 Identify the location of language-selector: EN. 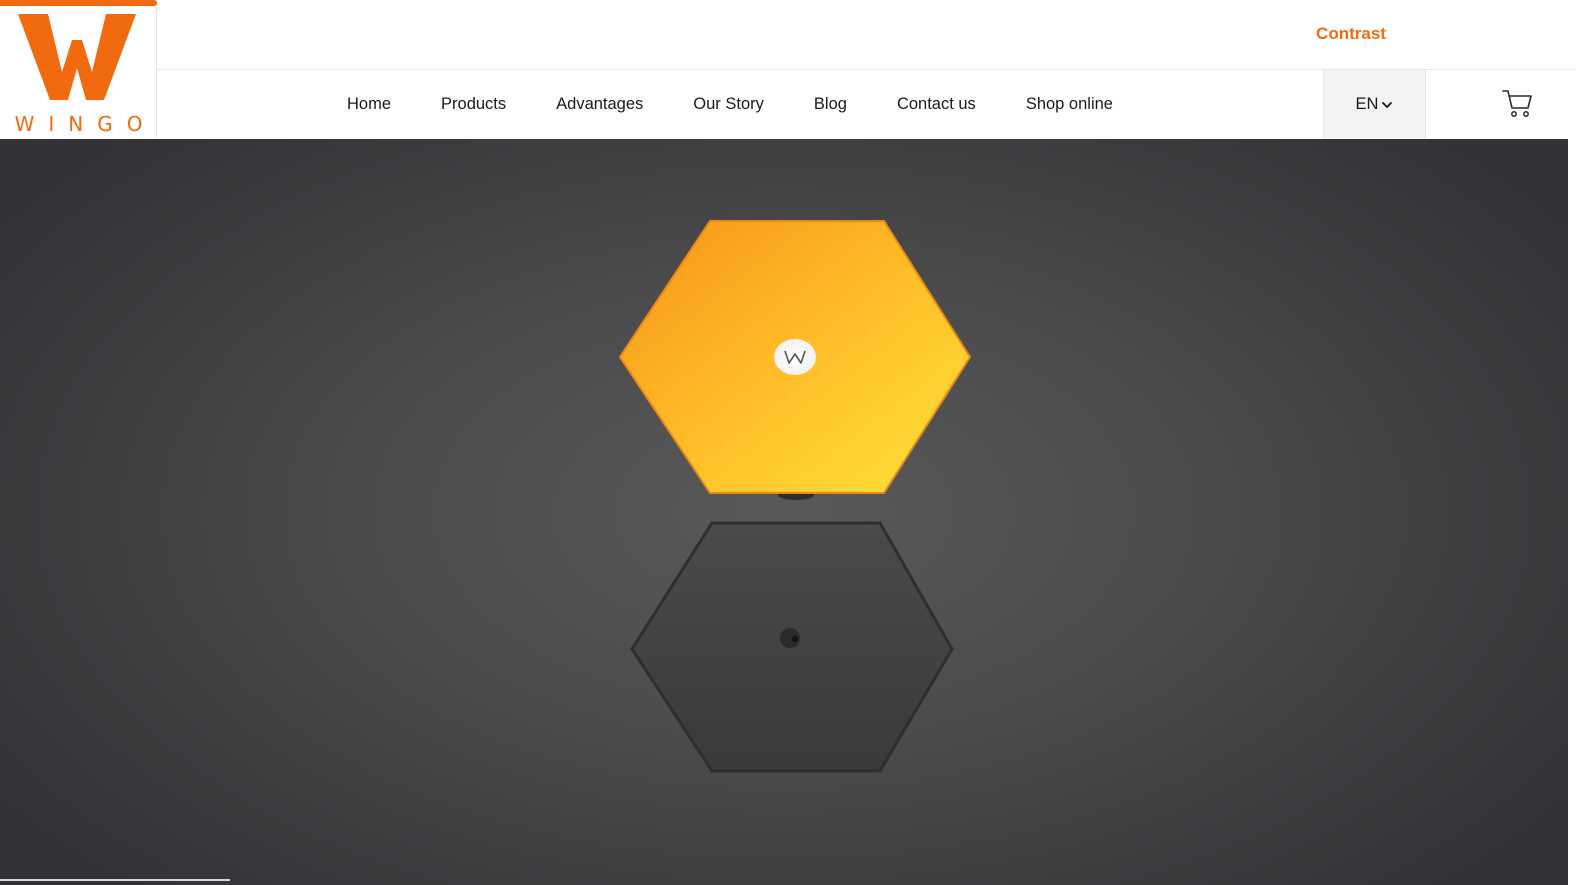
(1374, 104).